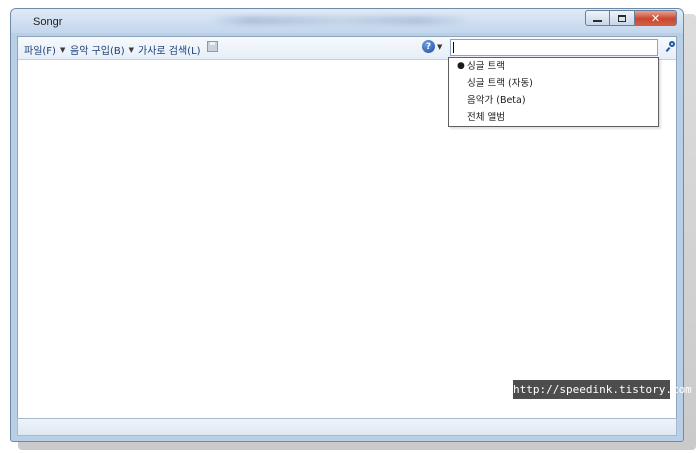 This screenshot has height=453, width=700. I want to click on search-mode-label: 싱글 트랙 (자동), so click(500, 83).